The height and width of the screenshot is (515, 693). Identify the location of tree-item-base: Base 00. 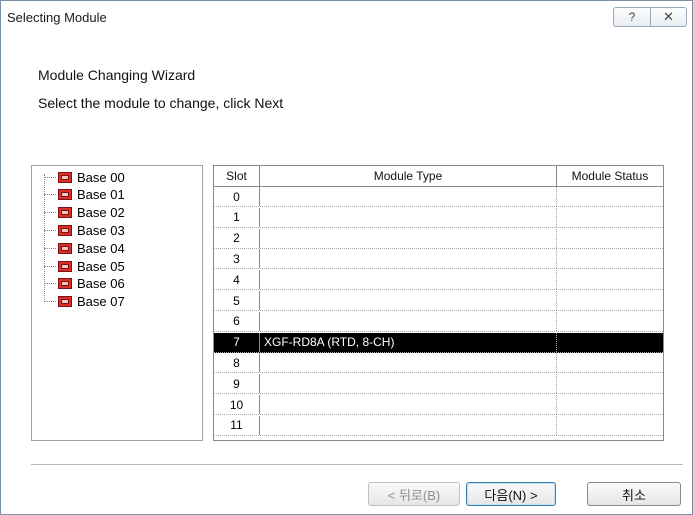
(84, 177).